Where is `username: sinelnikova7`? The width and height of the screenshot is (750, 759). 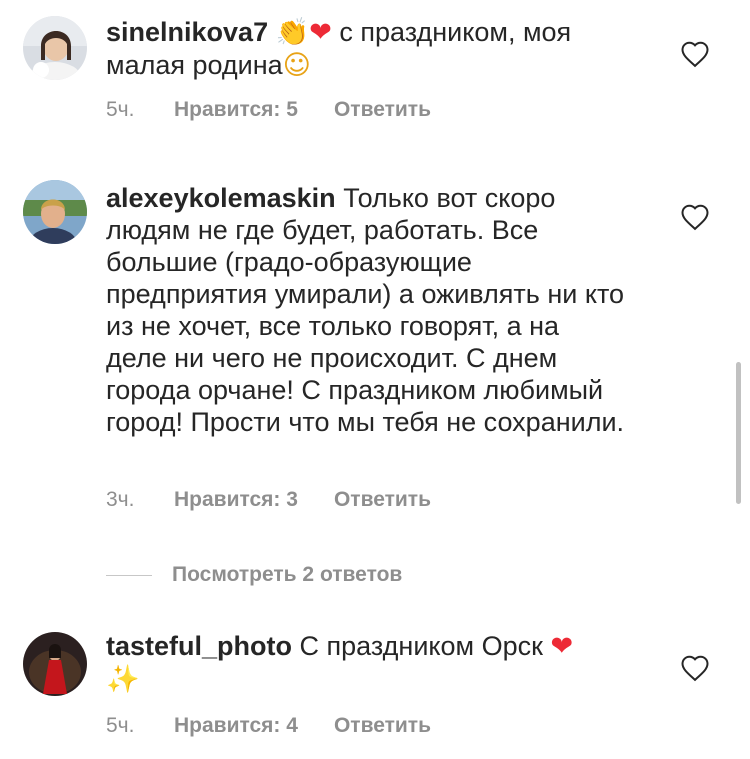
username: sinelnikova7 is located at coordinates (187, 32).